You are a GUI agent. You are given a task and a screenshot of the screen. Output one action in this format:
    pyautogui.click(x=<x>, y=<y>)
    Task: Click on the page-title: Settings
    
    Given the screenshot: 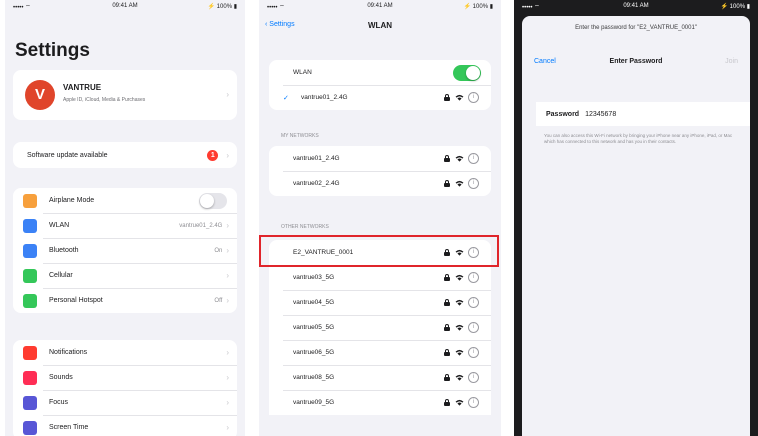 What is the action you would take?
    pyautogui.click(x=52, y=50)
    